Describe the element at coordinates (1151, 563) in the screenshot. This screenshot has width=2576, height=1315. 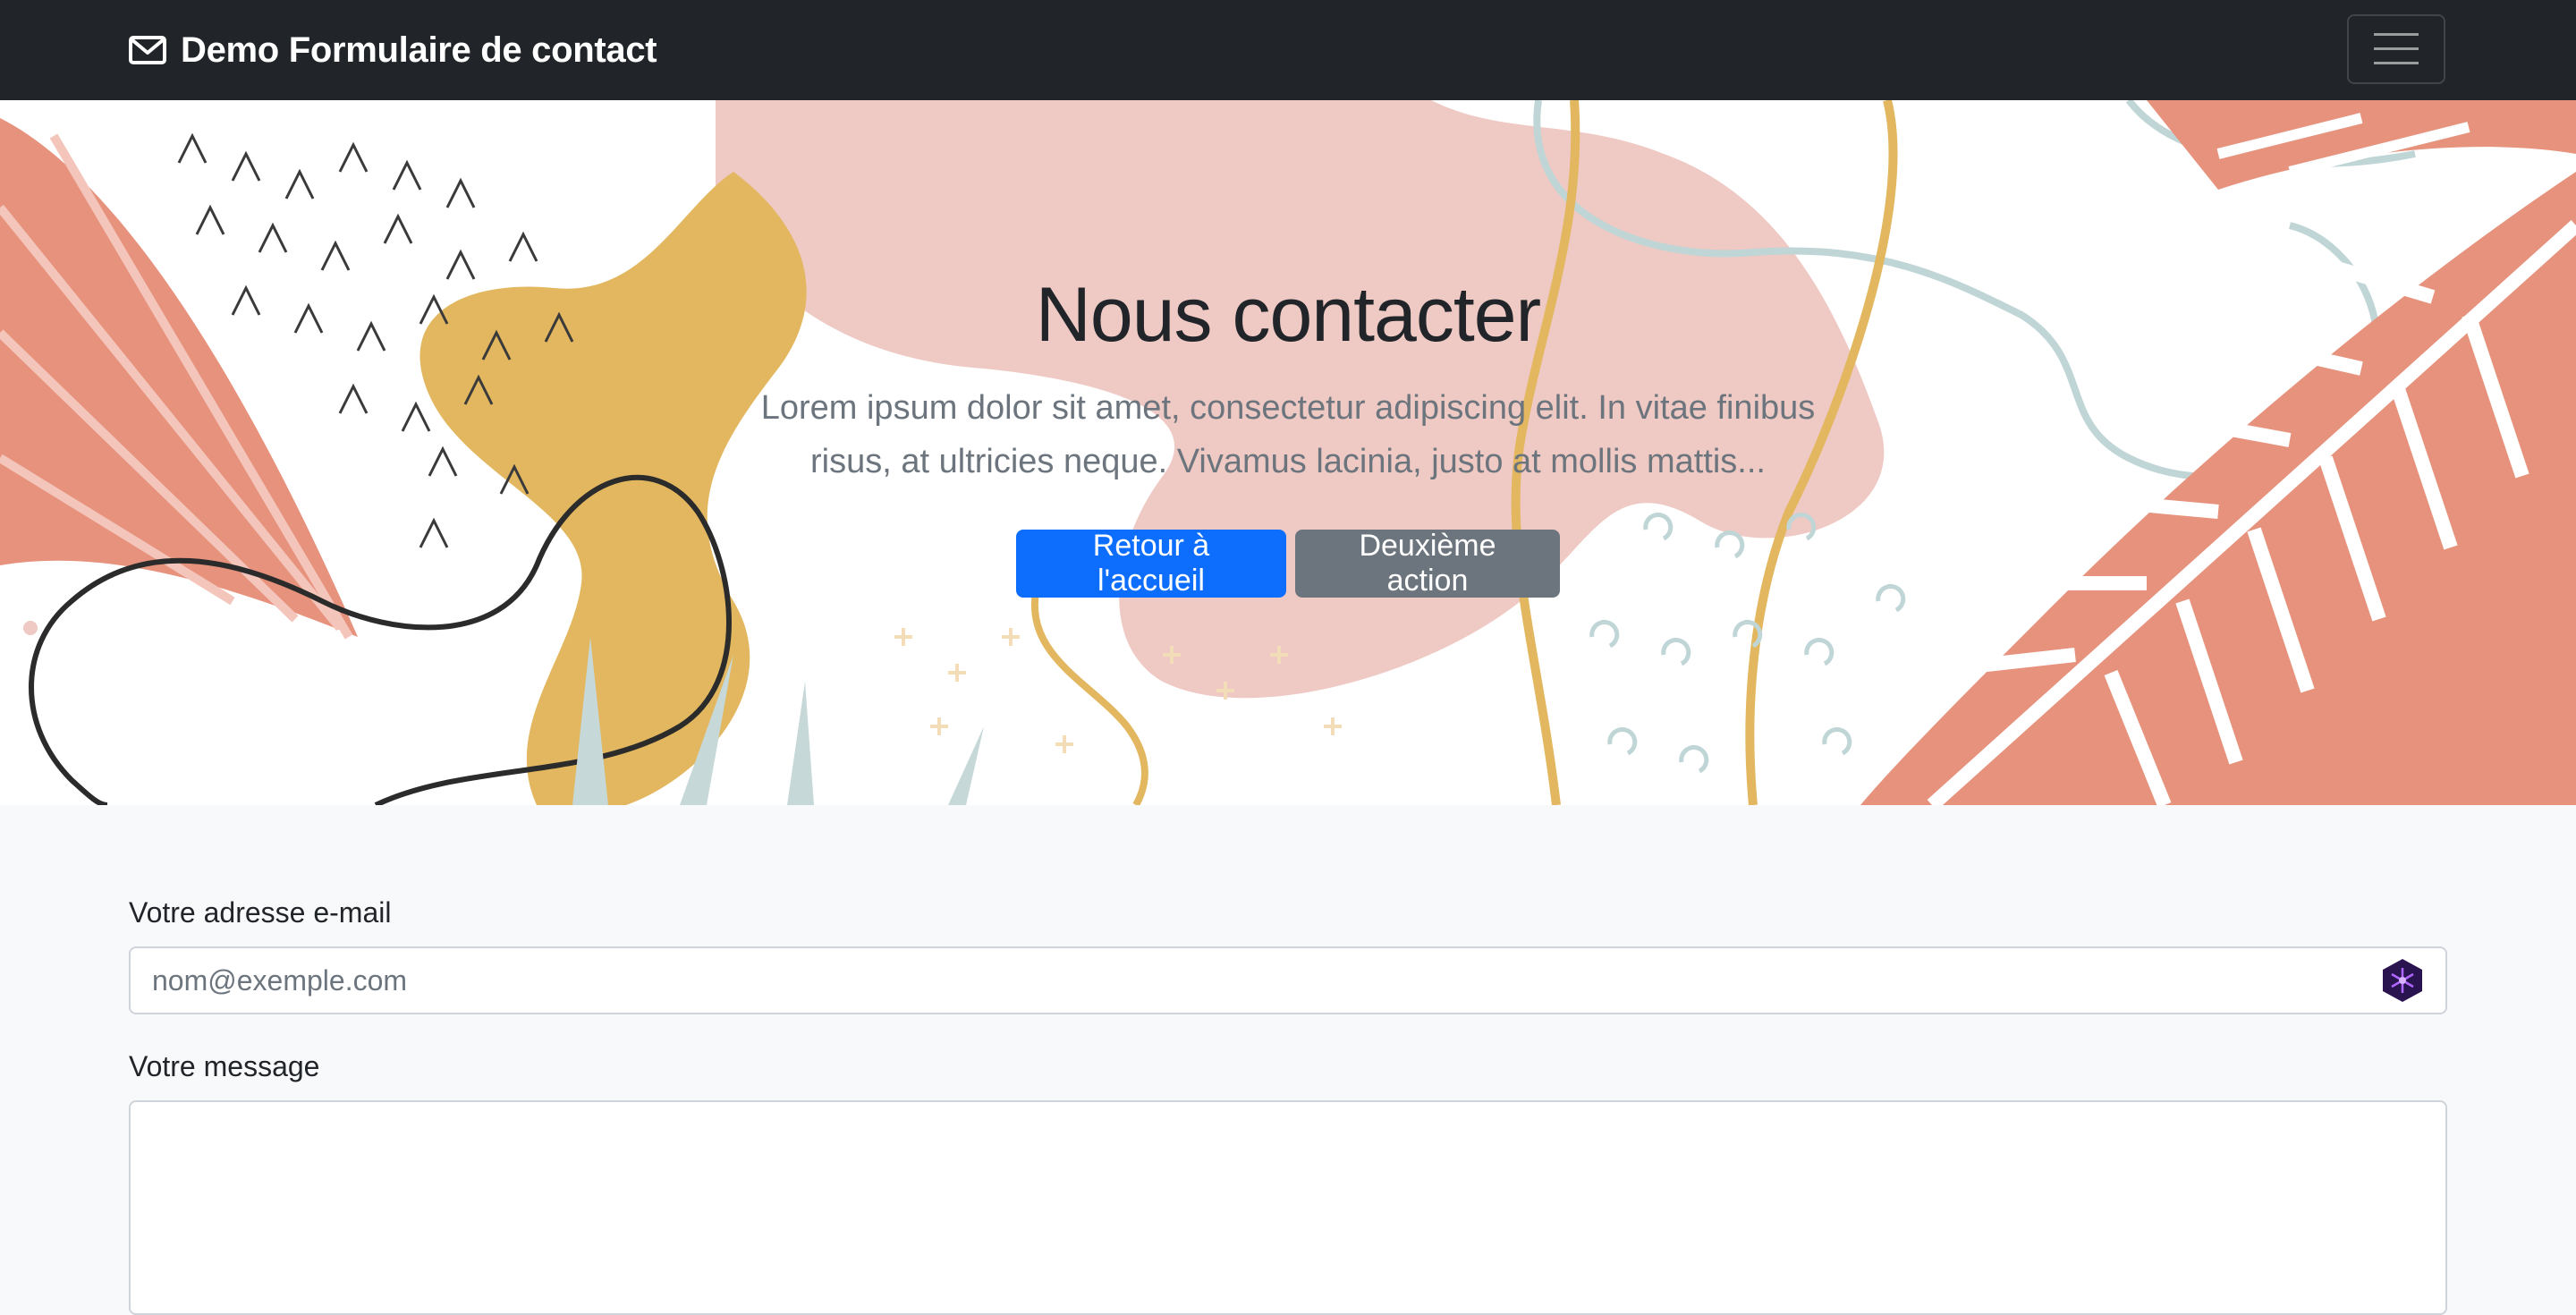
I see `back-home-button: Retour à l'accueil` at that location.